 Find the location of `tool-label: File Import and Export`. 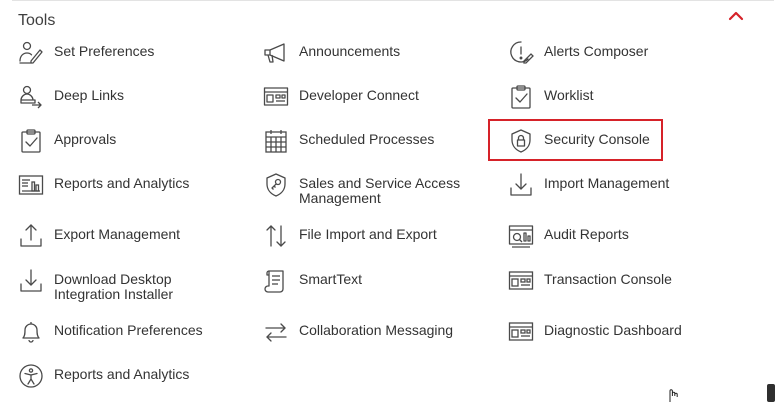

tool-label: File Import and Export is located at coordinates (368, 234).